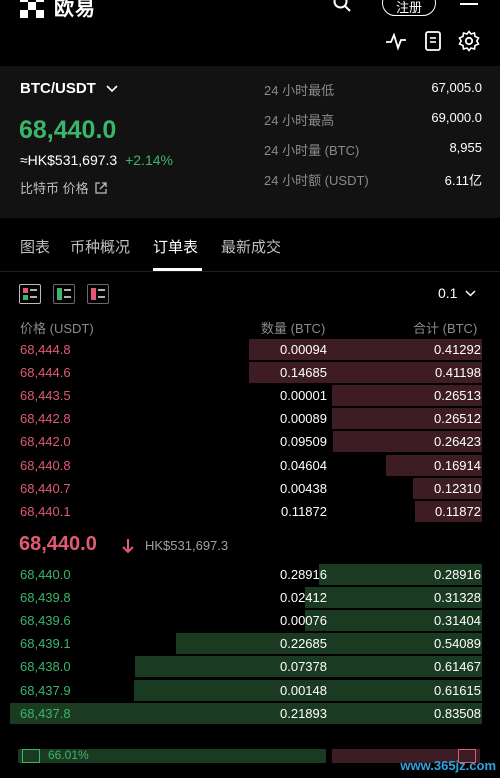 The height and width of the screenshot is (778, 500). I want to click on order-price: 68,444.6, so click(45, 373).